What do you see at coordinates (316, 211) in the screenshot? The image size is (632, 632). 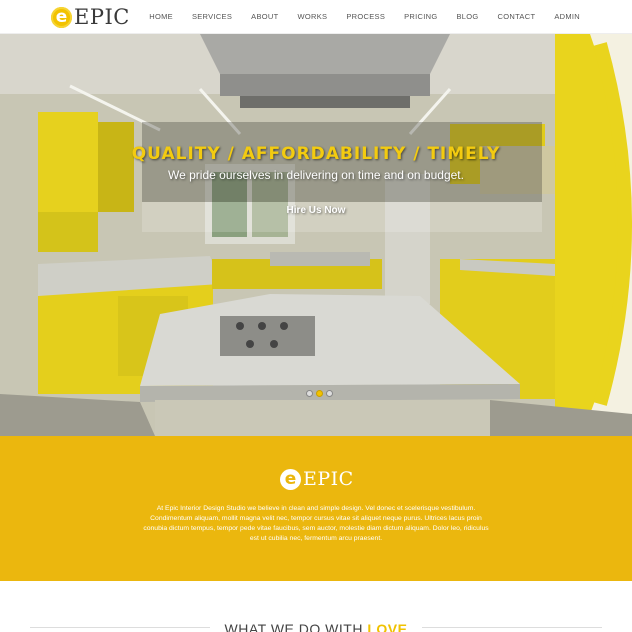 I see `hire-us-button: Hire Us Now` at bounding box center [316, 211].